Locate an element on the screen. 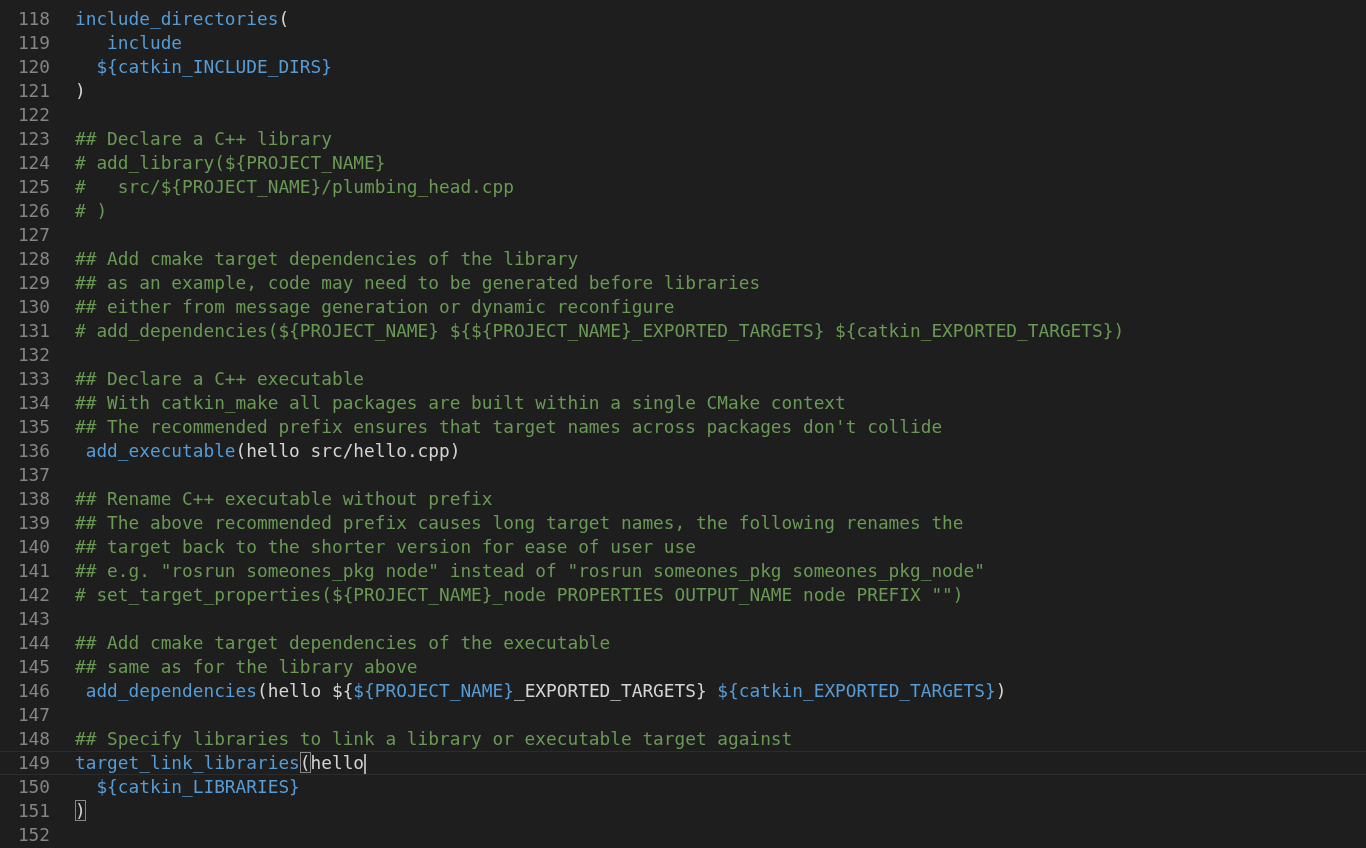 This screenshot has width=1366, height=848. line-number: 142 is located at coordinates (33, 595).